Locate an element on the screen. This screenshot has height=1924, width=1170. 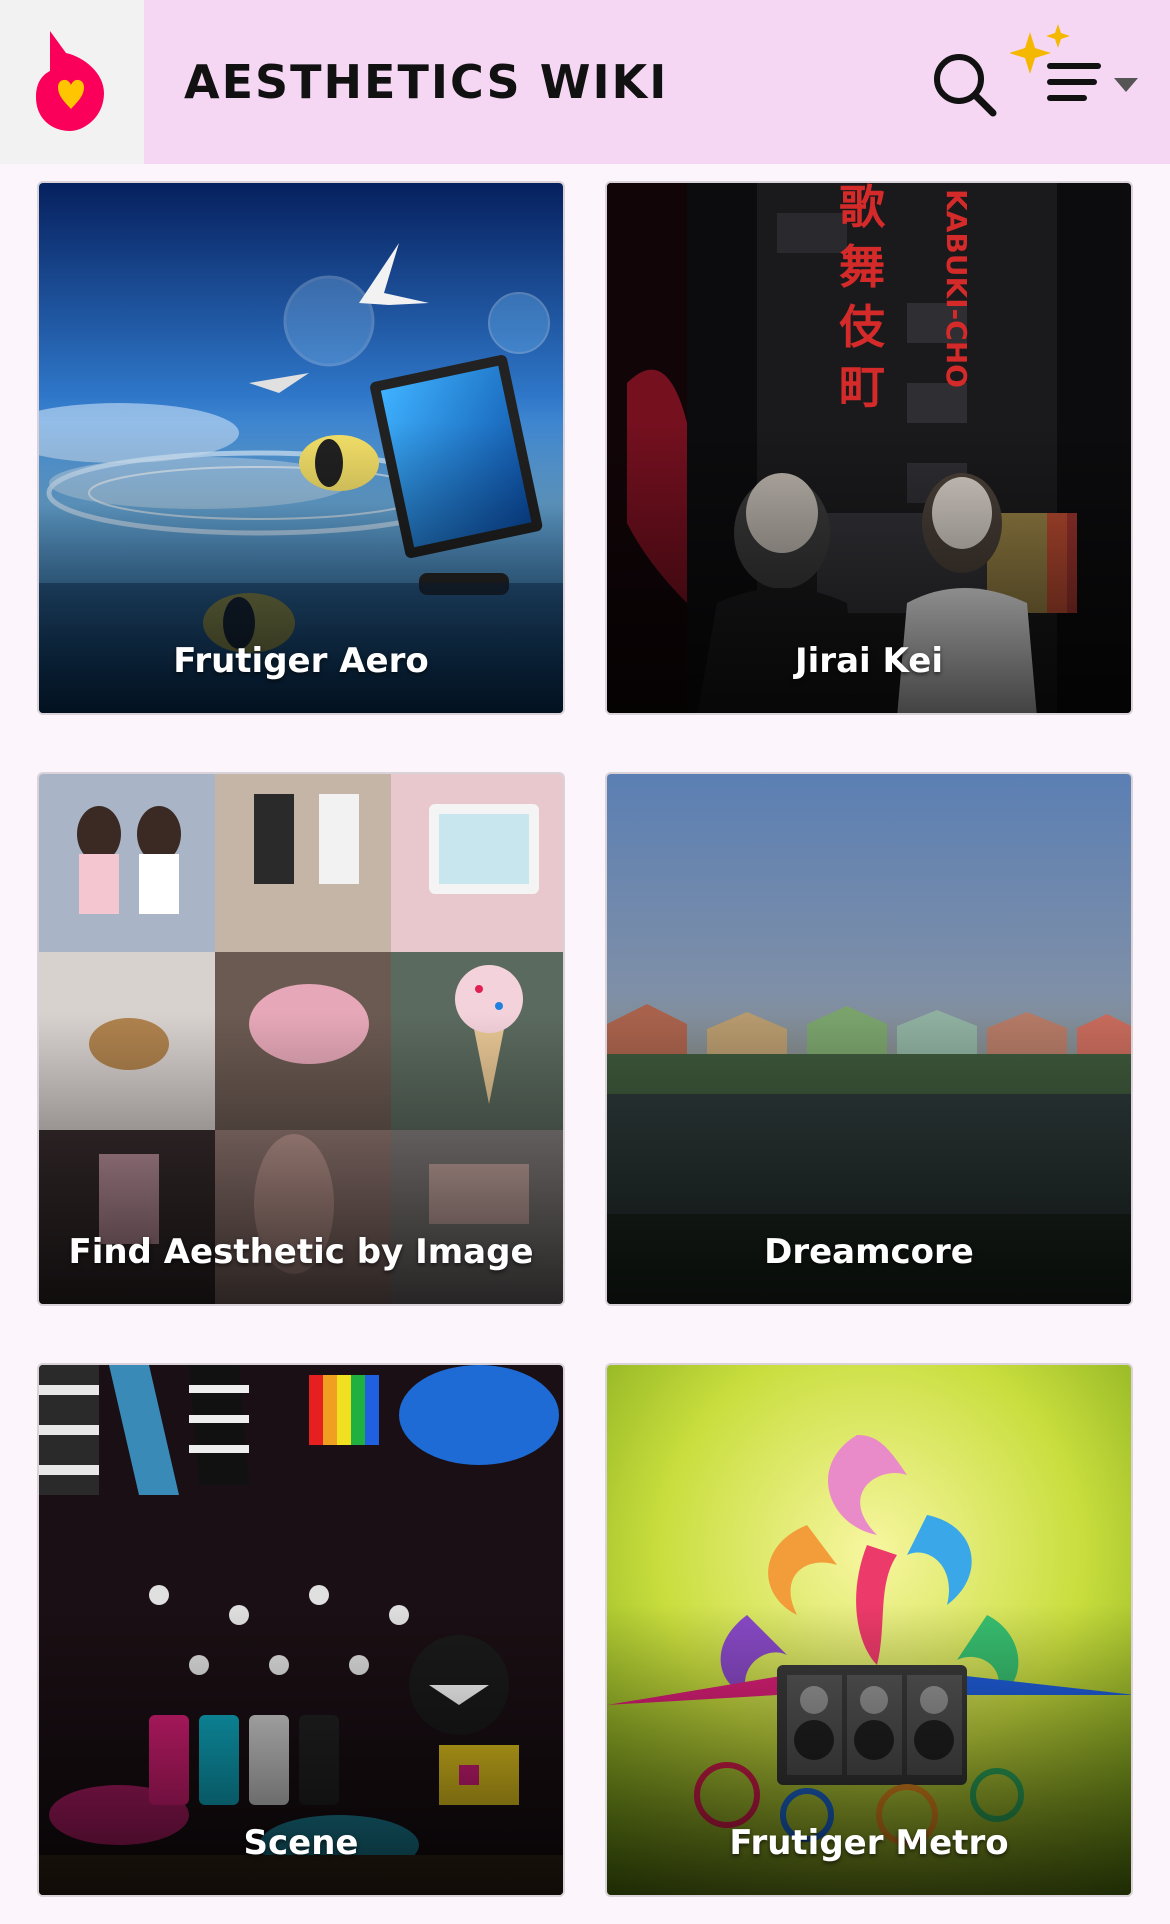
card-dreamcore: Dreamcore is located at coordinates (869, 1039).